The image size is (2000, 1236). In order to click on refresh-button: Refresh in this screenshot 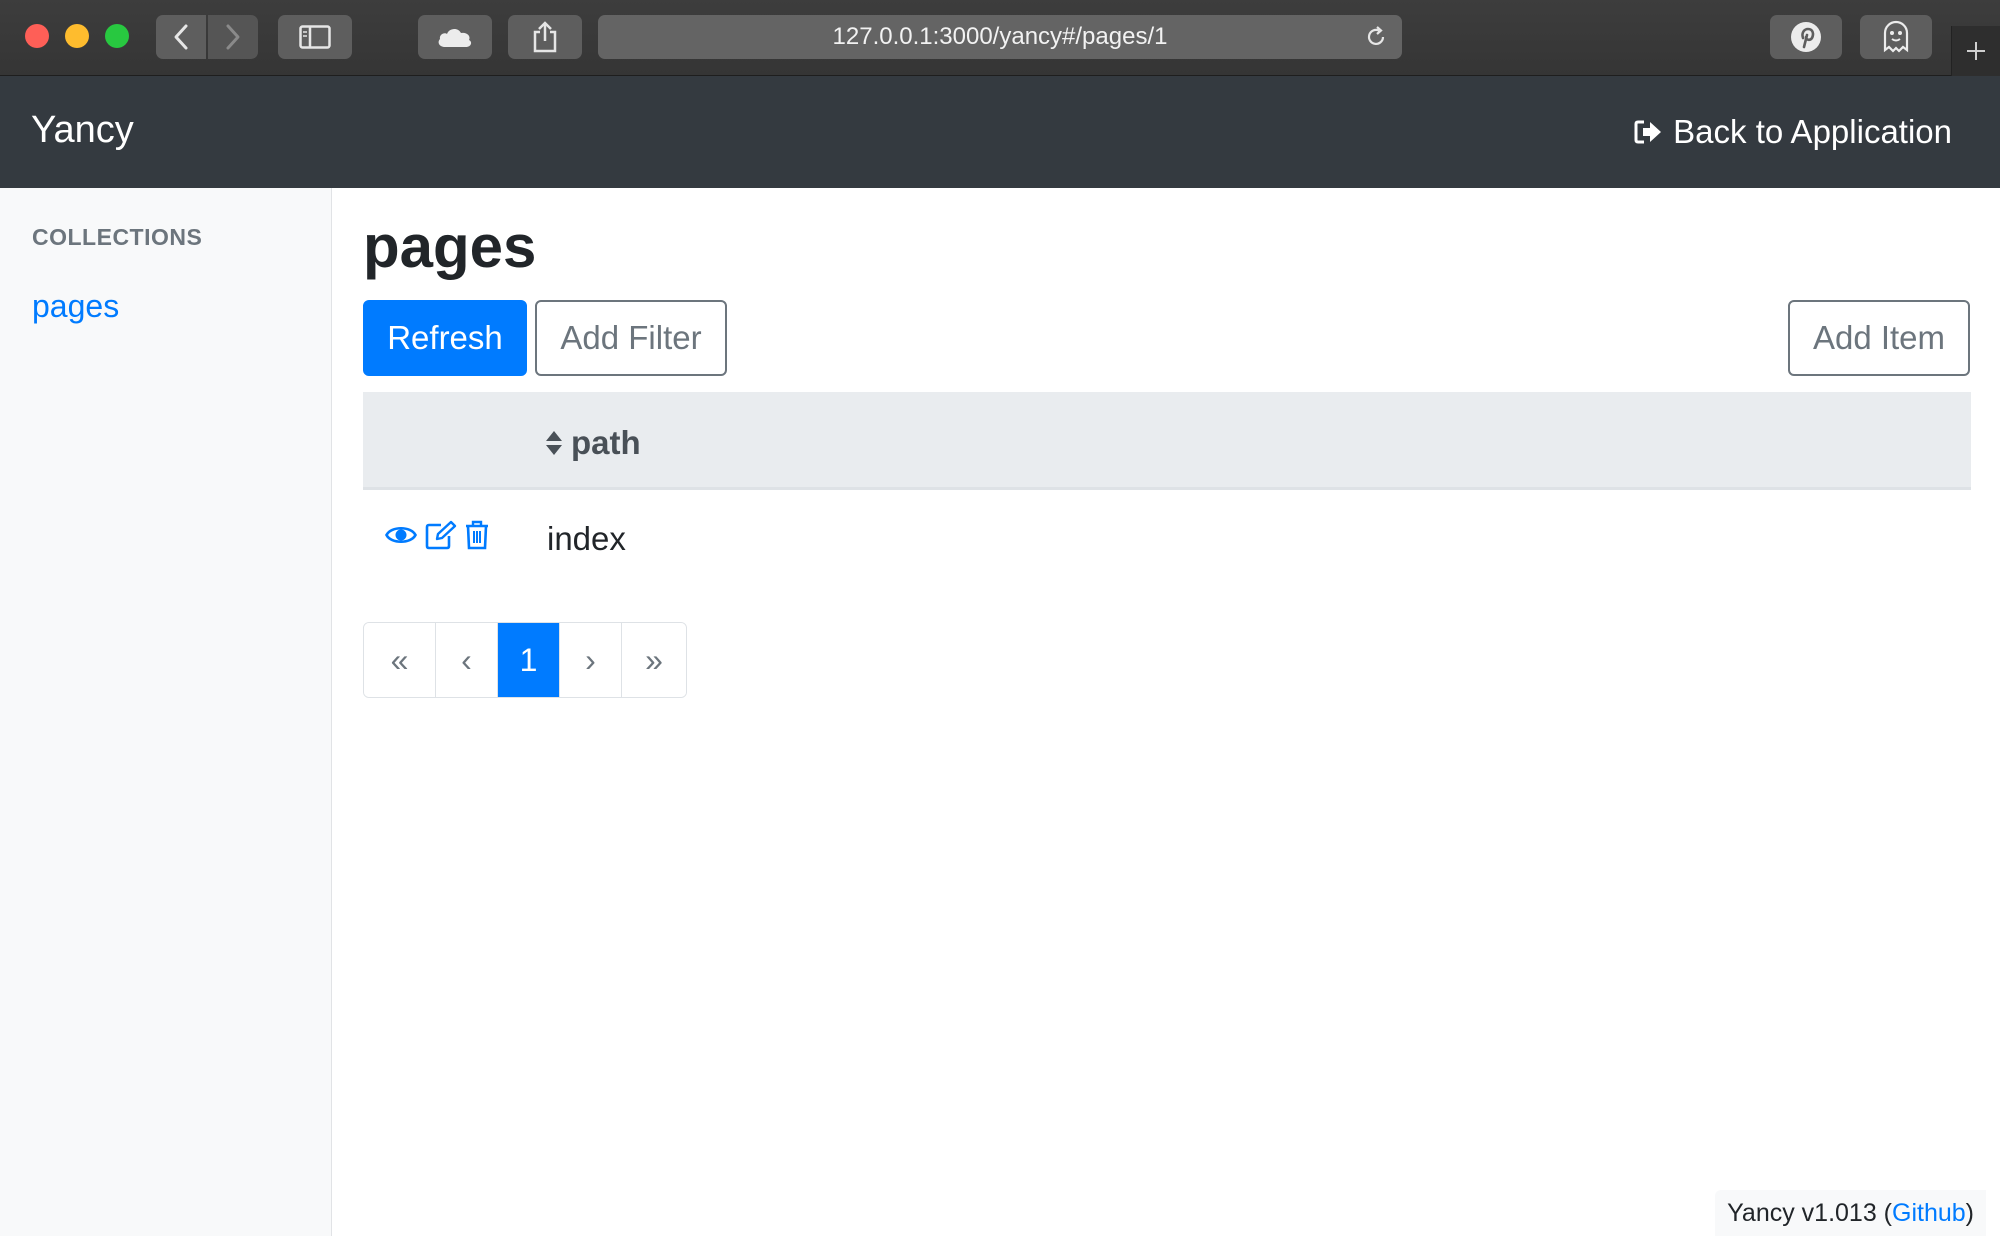, I will do `click(445, 338)`.